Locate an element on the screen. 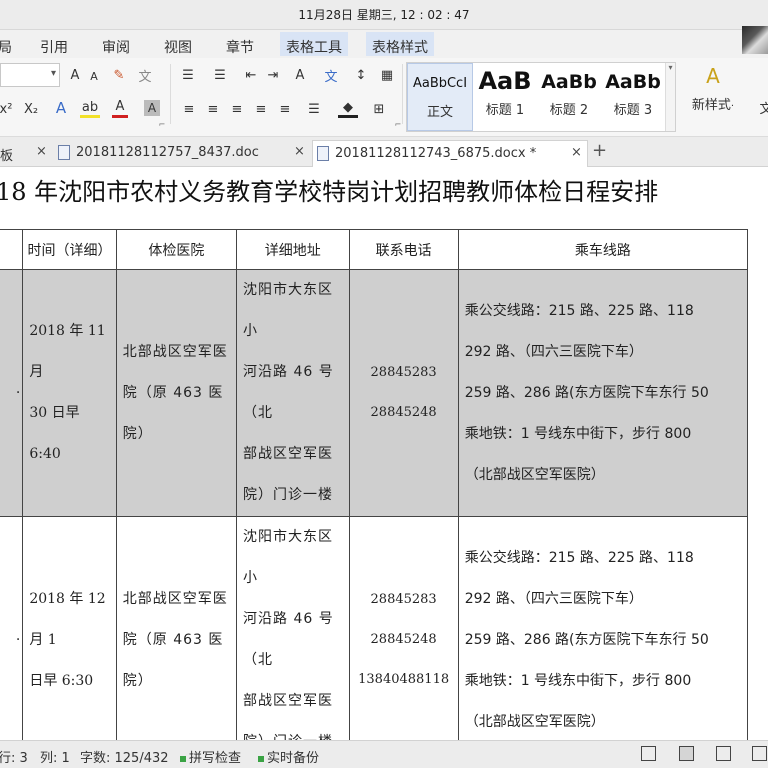  font-dialog-launcher-icon: ⌐ is located at coordinates (162, 124).